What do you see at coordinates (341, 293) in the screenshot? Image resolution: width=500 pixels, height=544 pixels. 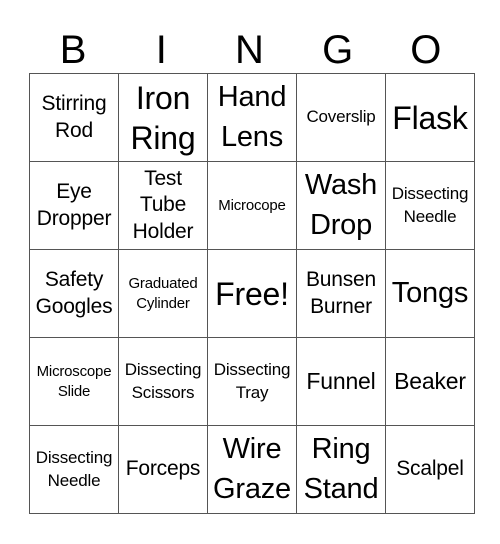 I see `bingo-cell: Bunsen Burner` at bounding box center [341, 293].